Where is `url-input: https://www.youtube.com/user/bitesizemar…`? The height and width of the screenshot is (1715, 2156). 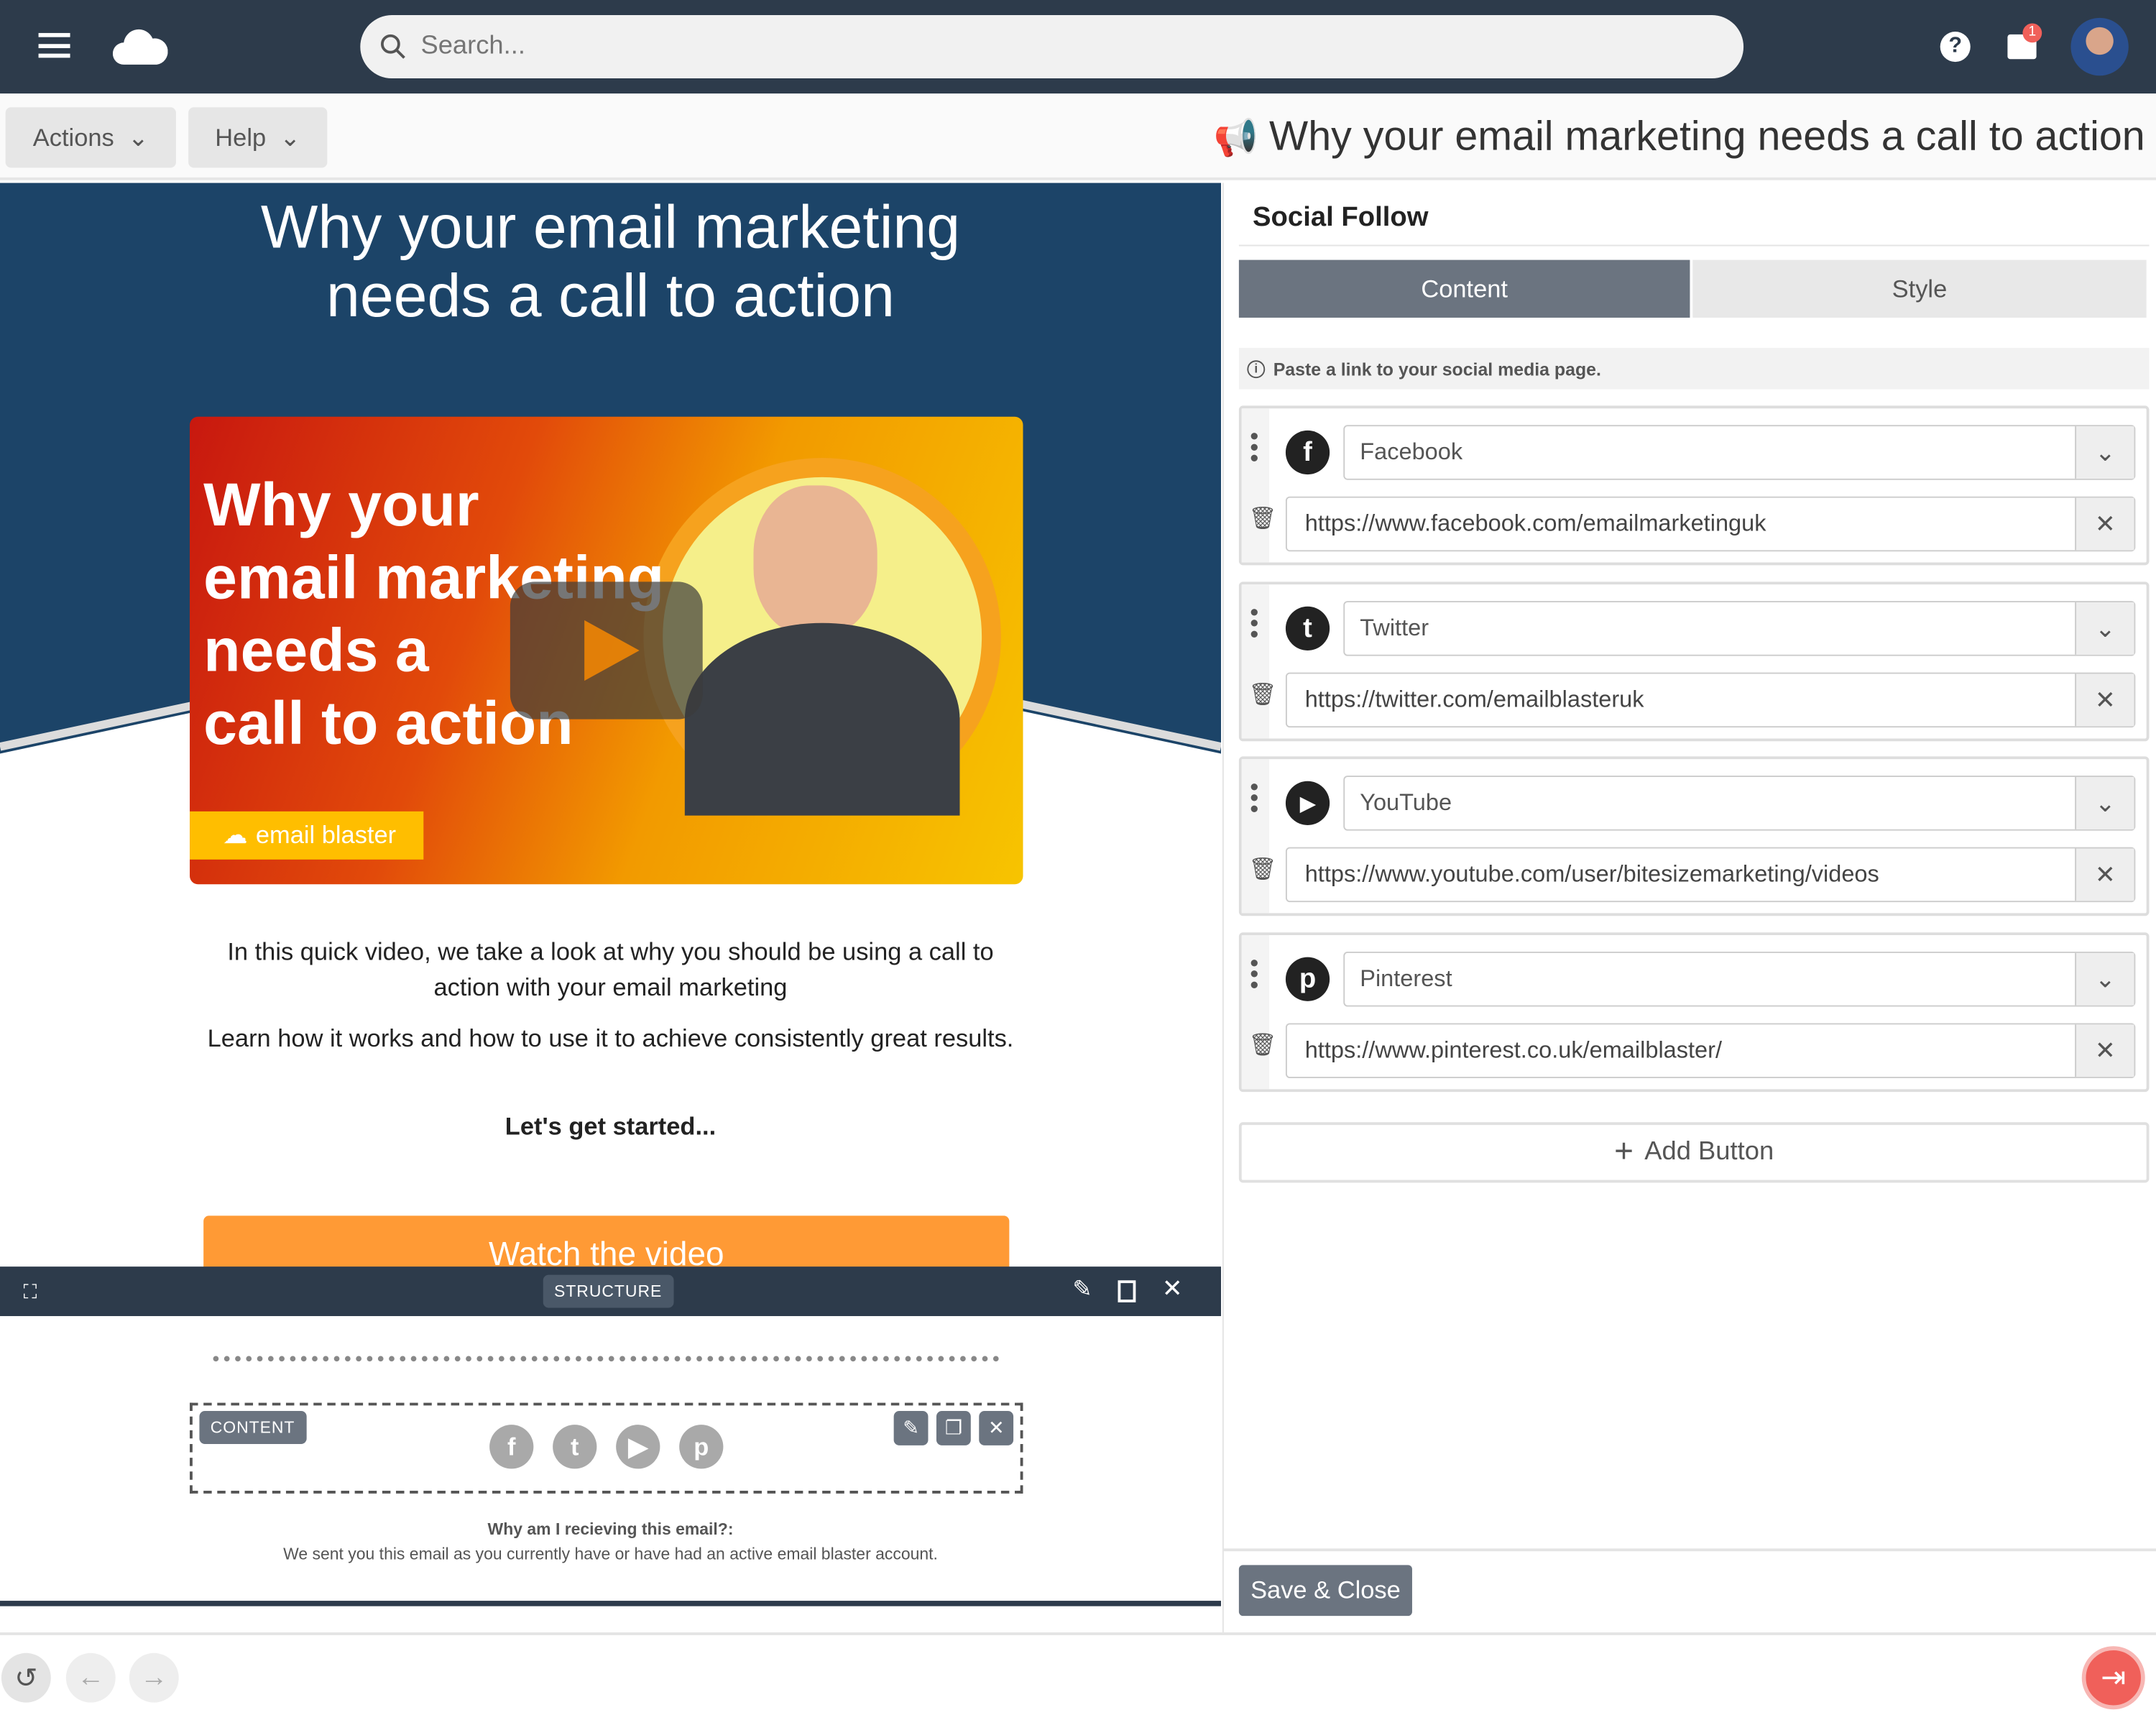
url-input: https://www.youtube.com/user/bitesizemar… is located at coordinates (1711, 875).